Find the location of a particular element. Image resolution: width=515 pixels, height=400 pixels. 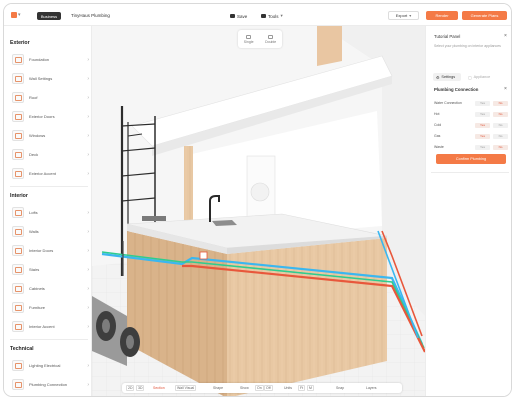

save-icon is located at coordinates (232, 16).